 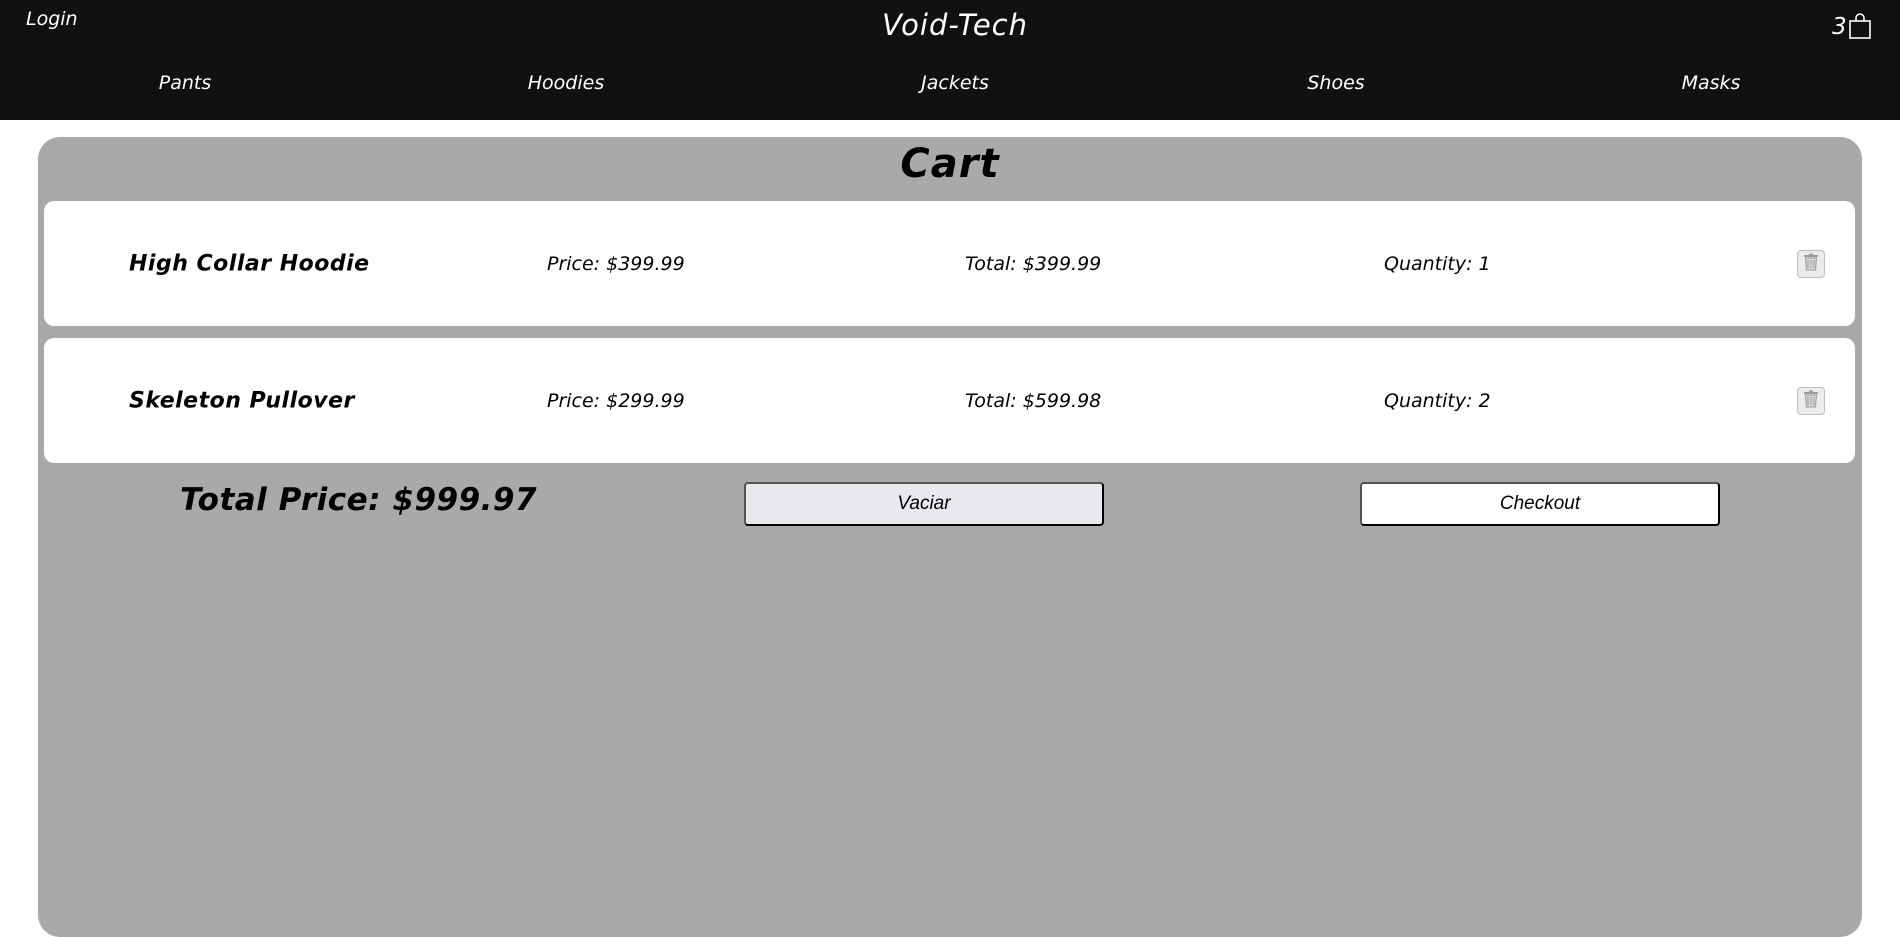 What do you see at coordinates (1839, 27) in the screenshot?
I see `cart-count-badge: 3` at bounding box center [1839, 27].